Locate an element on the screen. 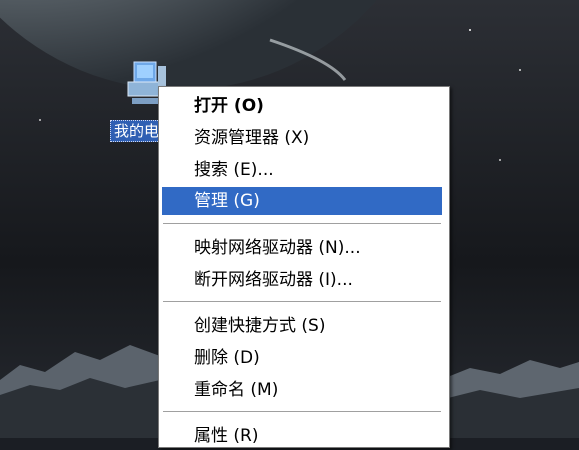 Image resolution: width=579 pixels, height=450 pixels. menu-item-manage: 管理 (G) is located at coordinates (302, 201).